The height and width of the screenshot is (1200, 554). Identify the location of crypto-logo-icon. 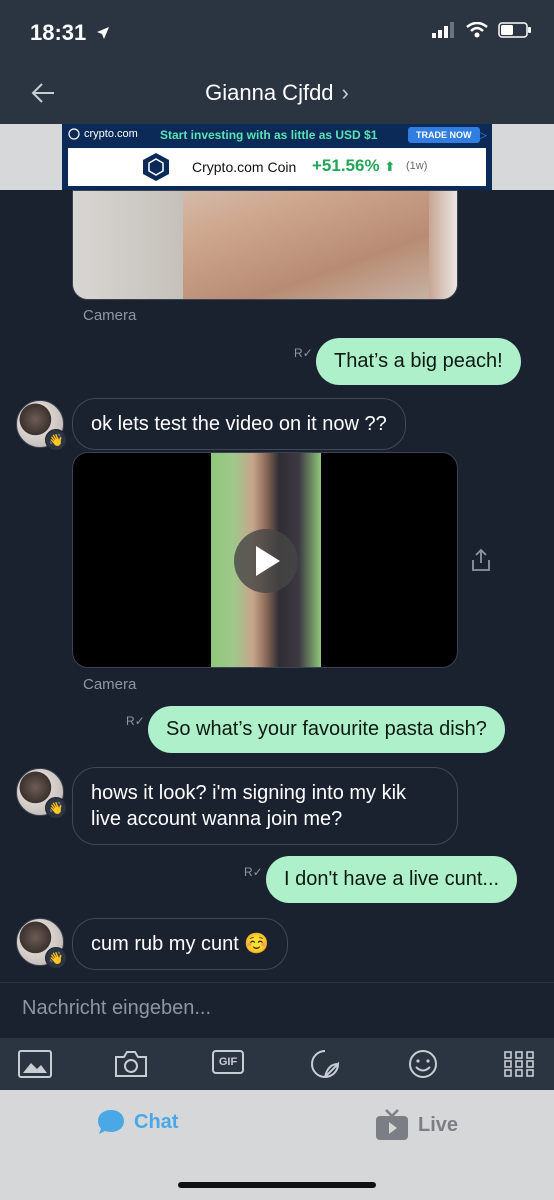
(74, 134).